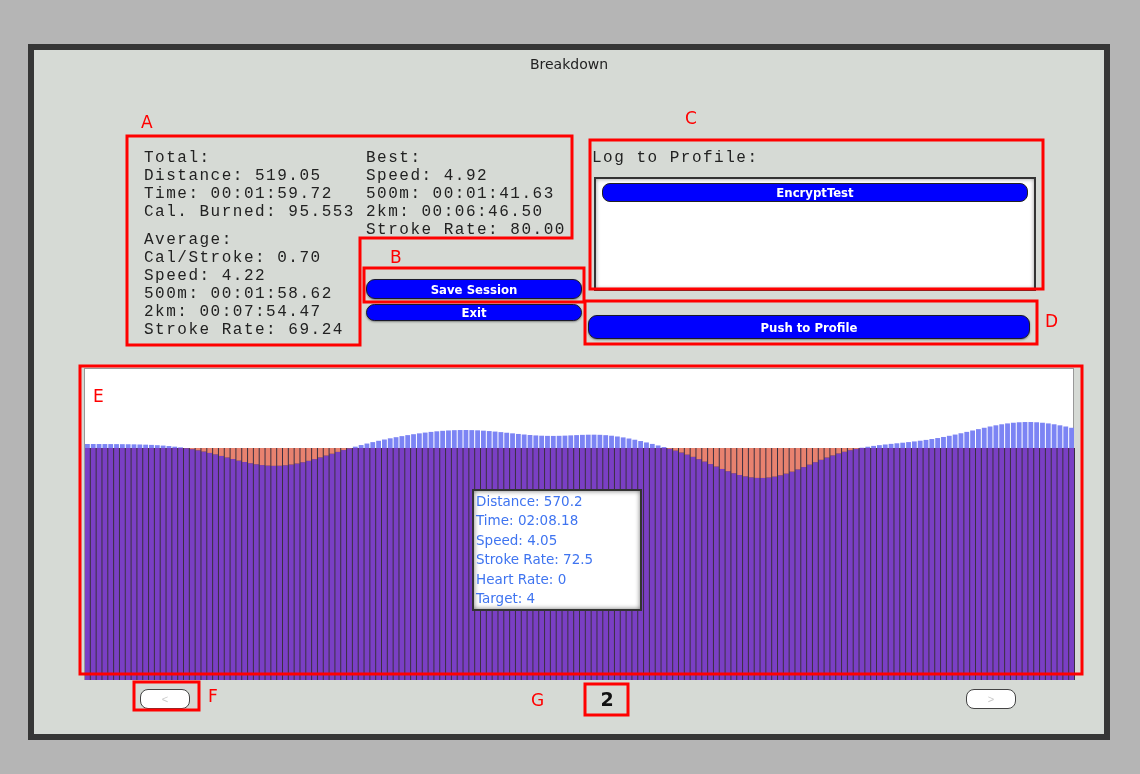  Describe the element at coordinates (569, 64) in the screenshot. I see `window-title: Breakdown` at that location.